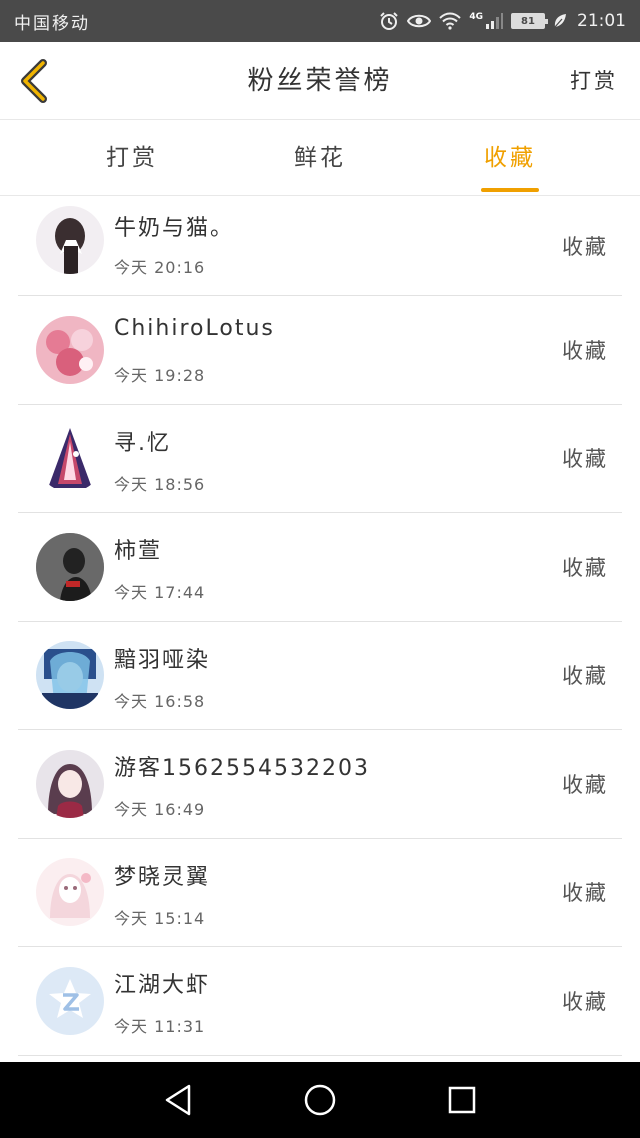  I want to click on page-title: 粉丝荣誉榜, so click(320, 81).